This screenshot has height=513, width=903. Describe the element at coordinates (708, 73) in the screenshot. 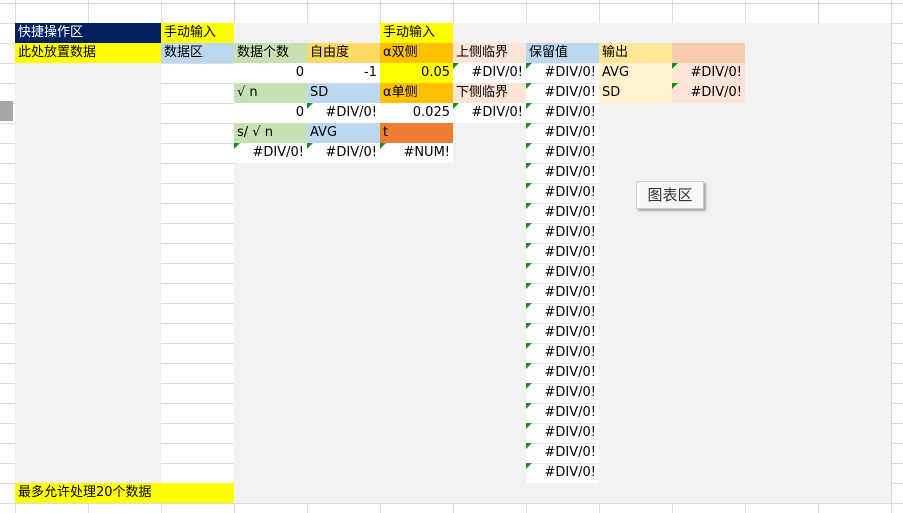

I see `output-avg-value: #DIV/0!` at that location.